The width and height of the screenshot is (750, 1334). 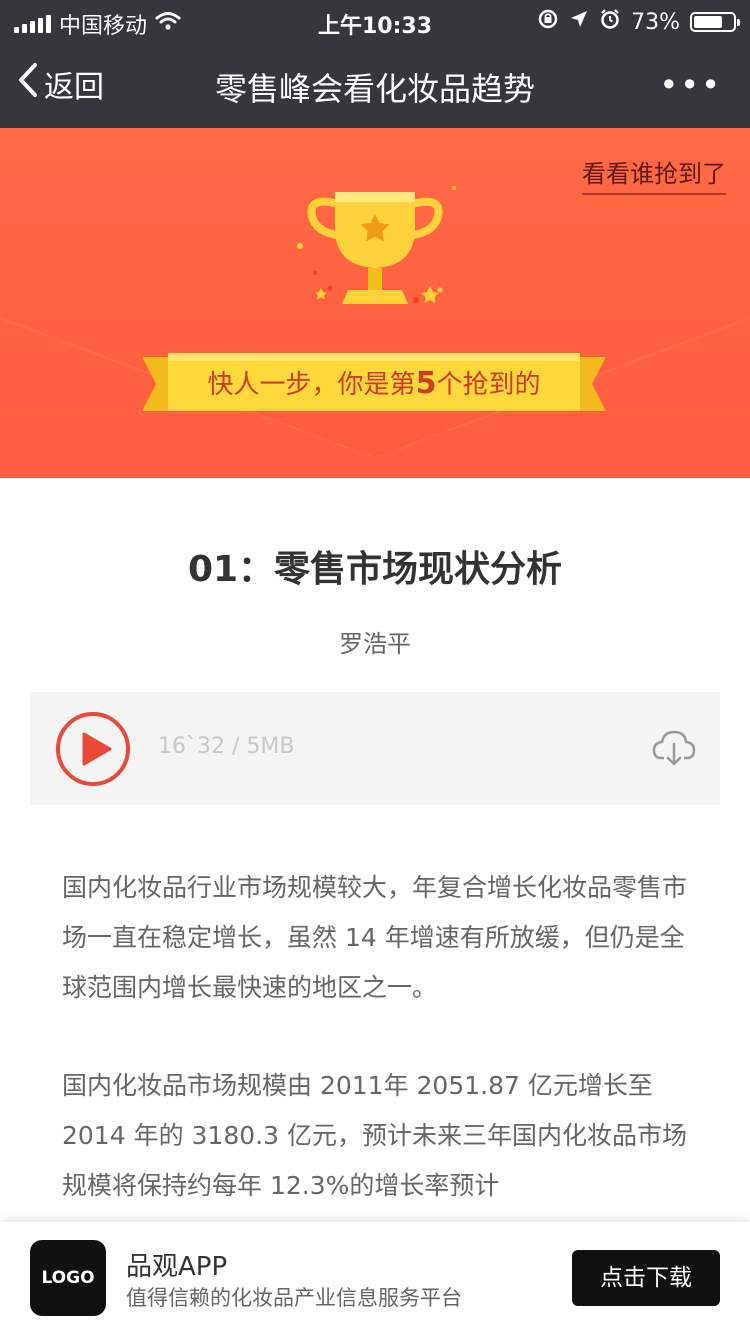 What do you see at coordinates (226, 746) in the screenshot?
I see `audio-duration-size: 16`32 / 5MB` at bounding box center [226, 746].